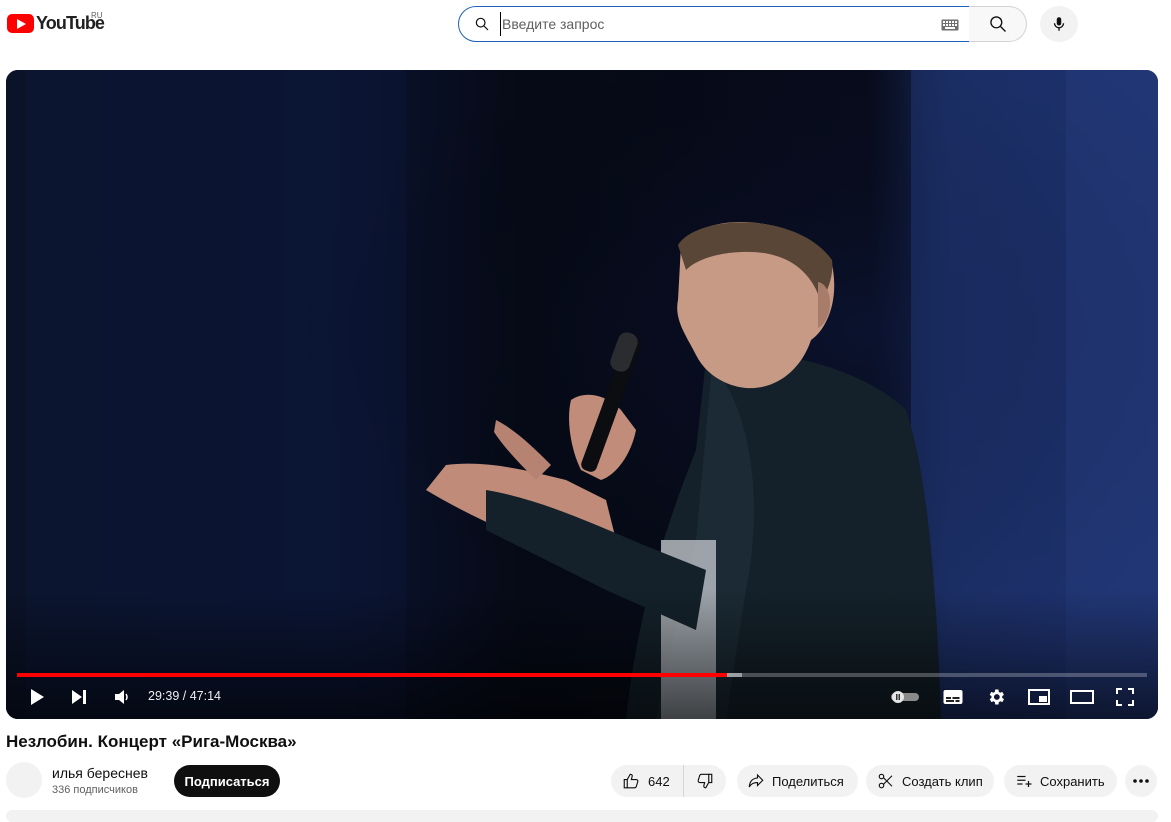  Describe the element at coordinates (756, 780) in the screenshot. I see `share-icon` at that location.